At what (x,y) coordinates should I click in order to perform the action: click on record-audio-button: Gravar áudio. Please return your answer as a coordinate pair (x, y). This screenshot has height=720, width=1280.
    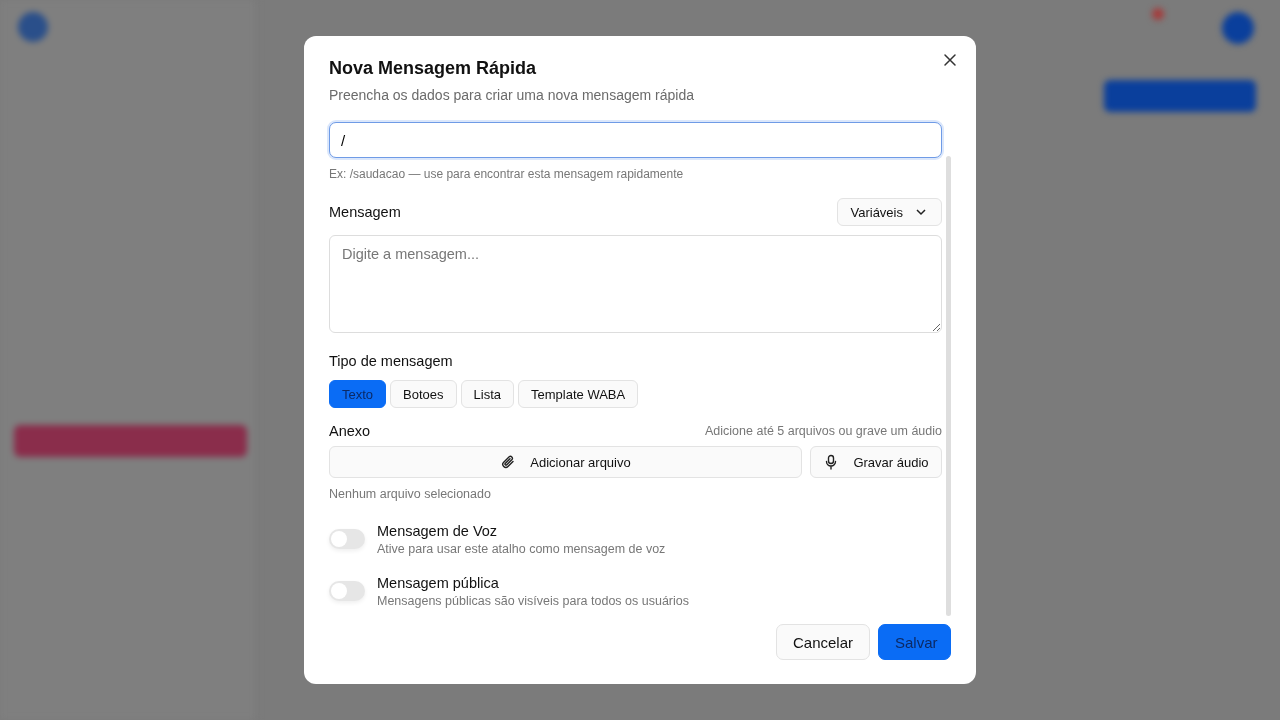
    Looking at the image, I should click on (876, 462).